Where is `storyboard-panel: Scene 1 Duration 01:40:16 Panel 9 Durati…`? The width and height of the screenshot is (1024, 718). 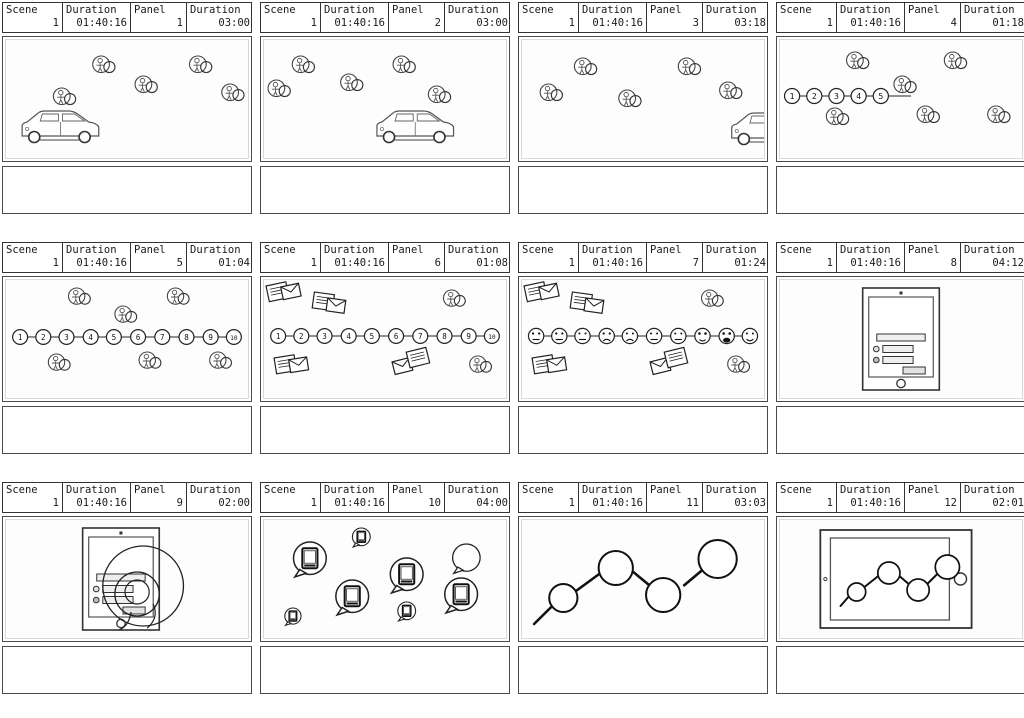
storyboard-panel: Scene 1 Duration 01:40:16 Panel 9 Durati… is located at coordinates (127, 600).